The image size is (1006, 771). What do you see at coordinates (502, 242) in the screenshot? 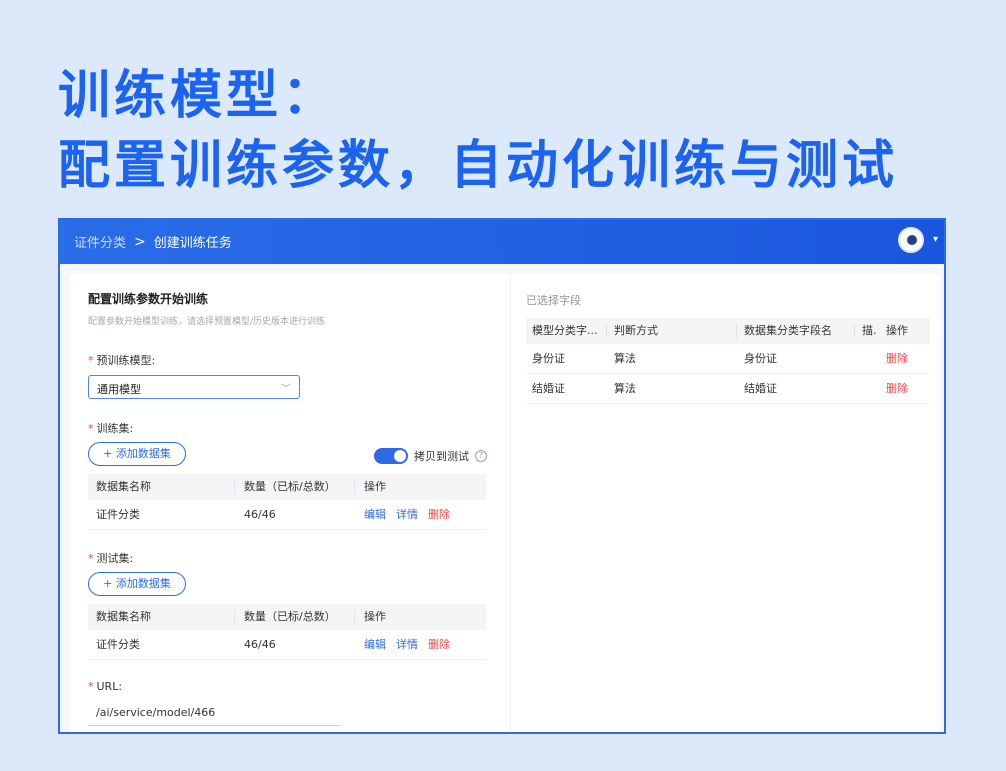
I see `top-bar: 证件分类 > 创建训练任务 ▾` at bounding box center [502, 242].